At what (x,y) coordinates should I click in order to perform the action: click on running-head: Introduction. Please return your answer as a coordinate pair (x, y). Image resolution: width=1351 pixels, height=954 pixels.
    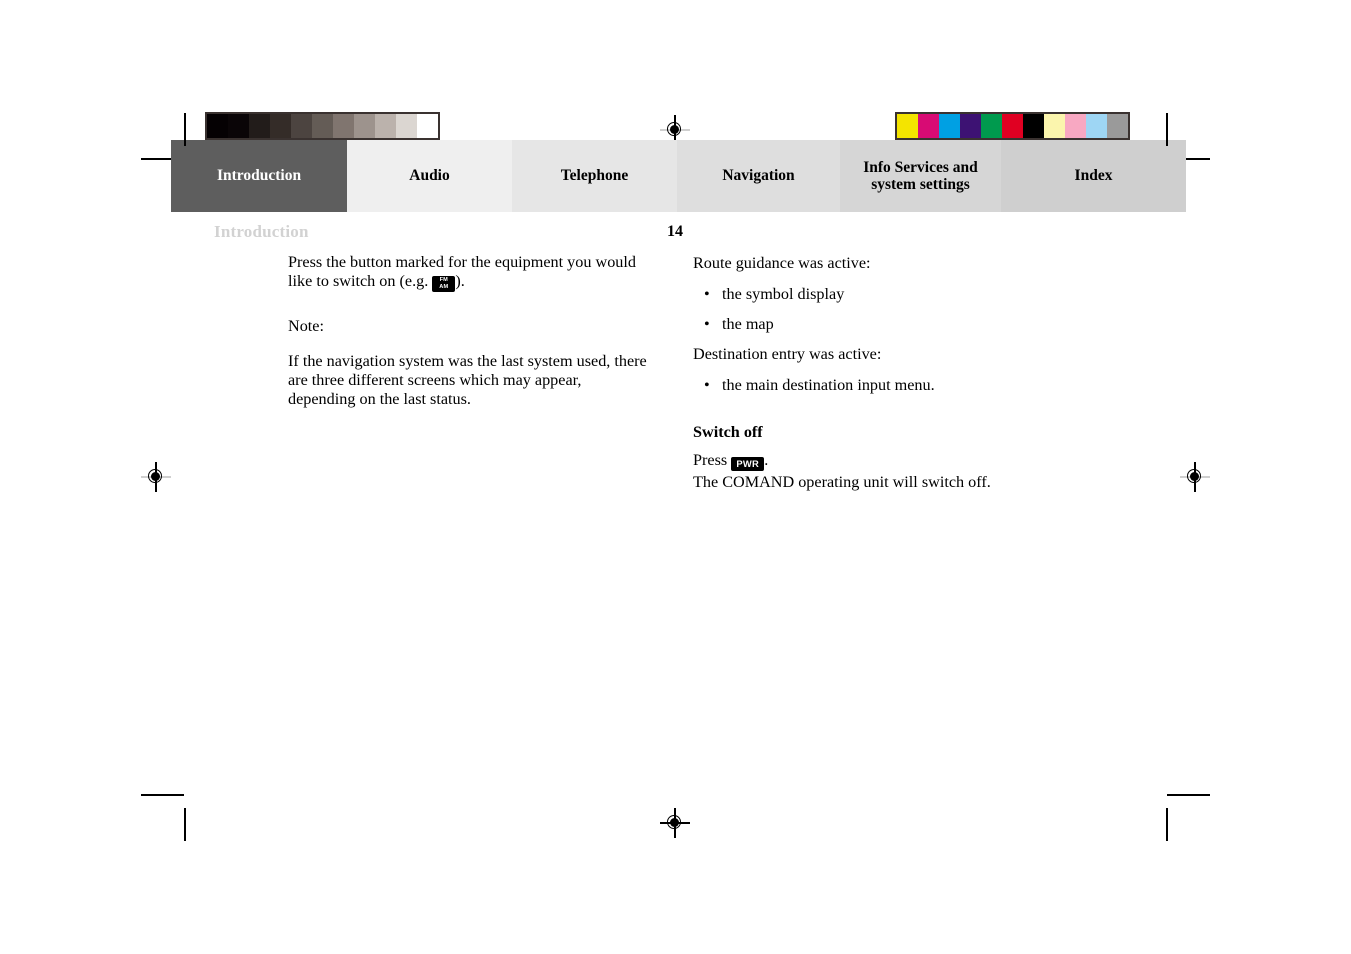
    Looking at the image, I should click on (261, 231).